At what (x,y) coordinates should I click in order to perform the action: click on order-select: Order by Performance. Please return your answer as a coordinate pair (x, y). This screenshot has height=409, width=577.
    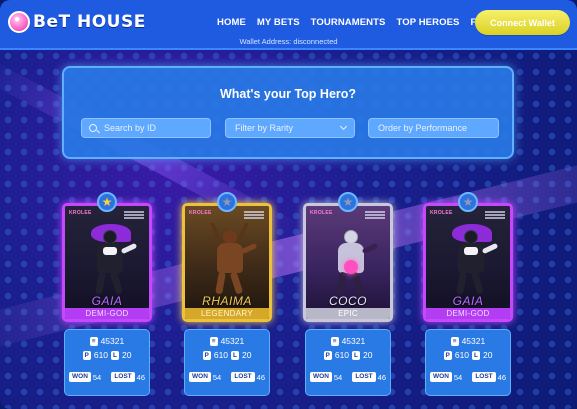
    Looking at the image, I should click on (433, 128).